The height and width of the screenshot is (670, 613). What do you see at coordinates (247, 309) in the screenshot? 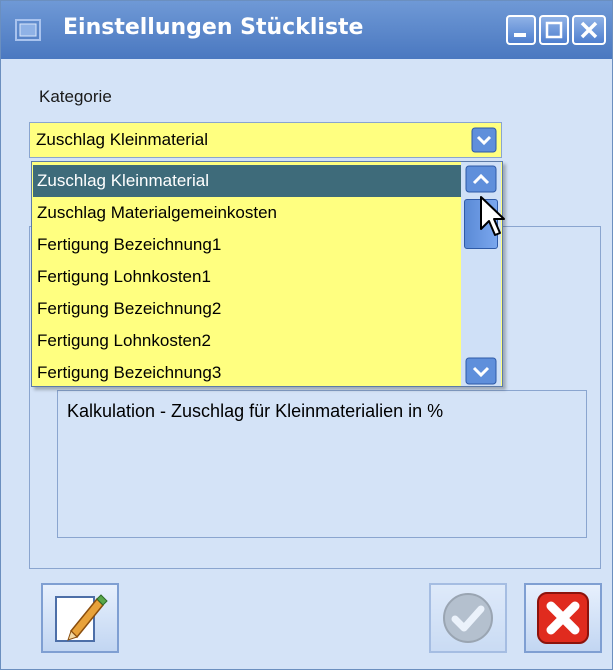
I see `list-item: Fertigung Bezeichnung2` at bounding box center [247, 309].